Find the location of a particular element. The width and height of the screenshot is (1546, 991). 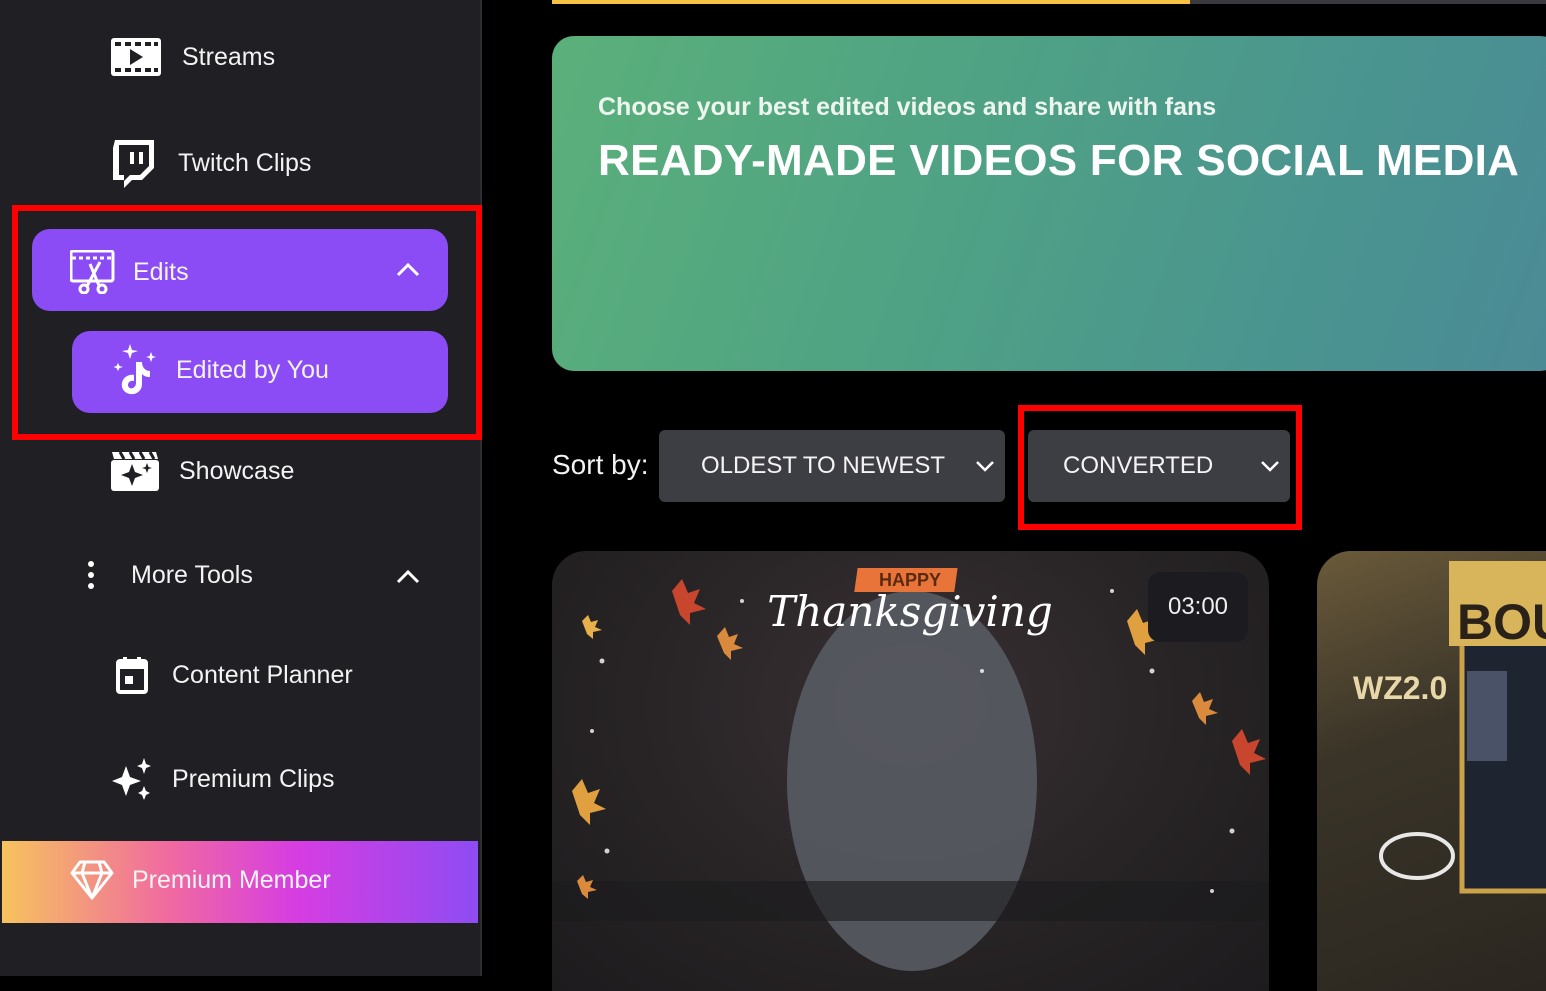

sidebar-item-label: Streams is located at coordinates (229, 56).